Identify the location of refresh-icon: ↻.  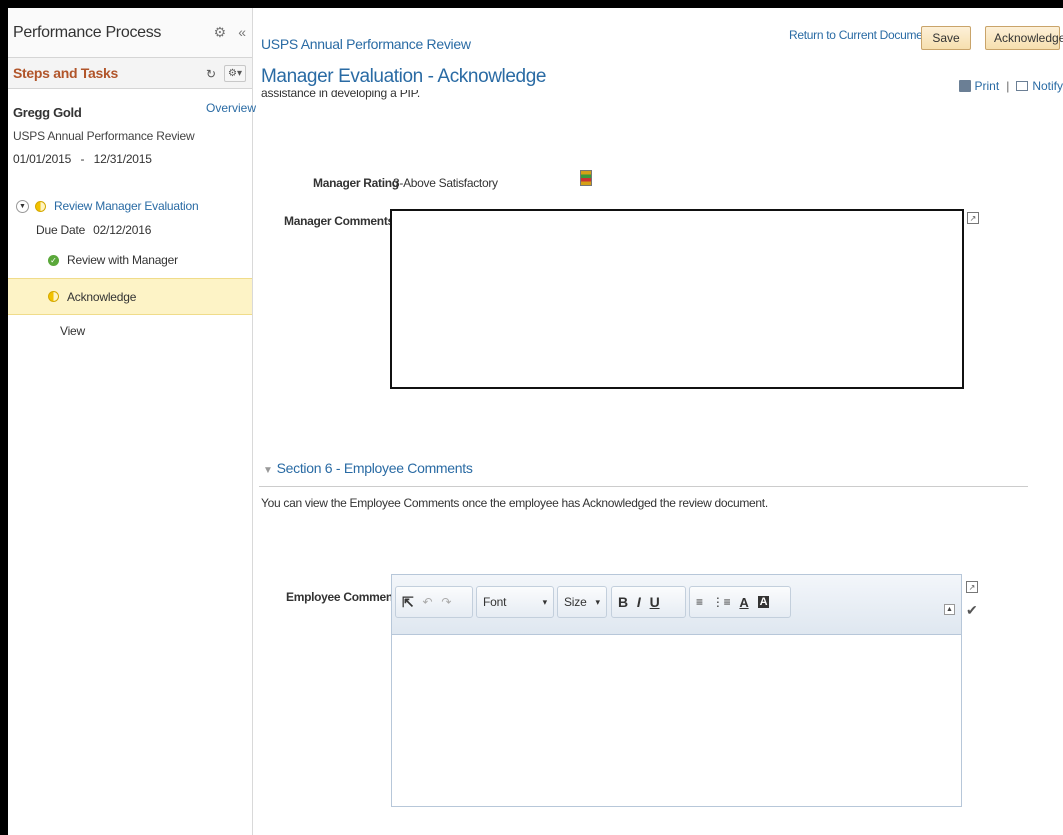
(211, 74).